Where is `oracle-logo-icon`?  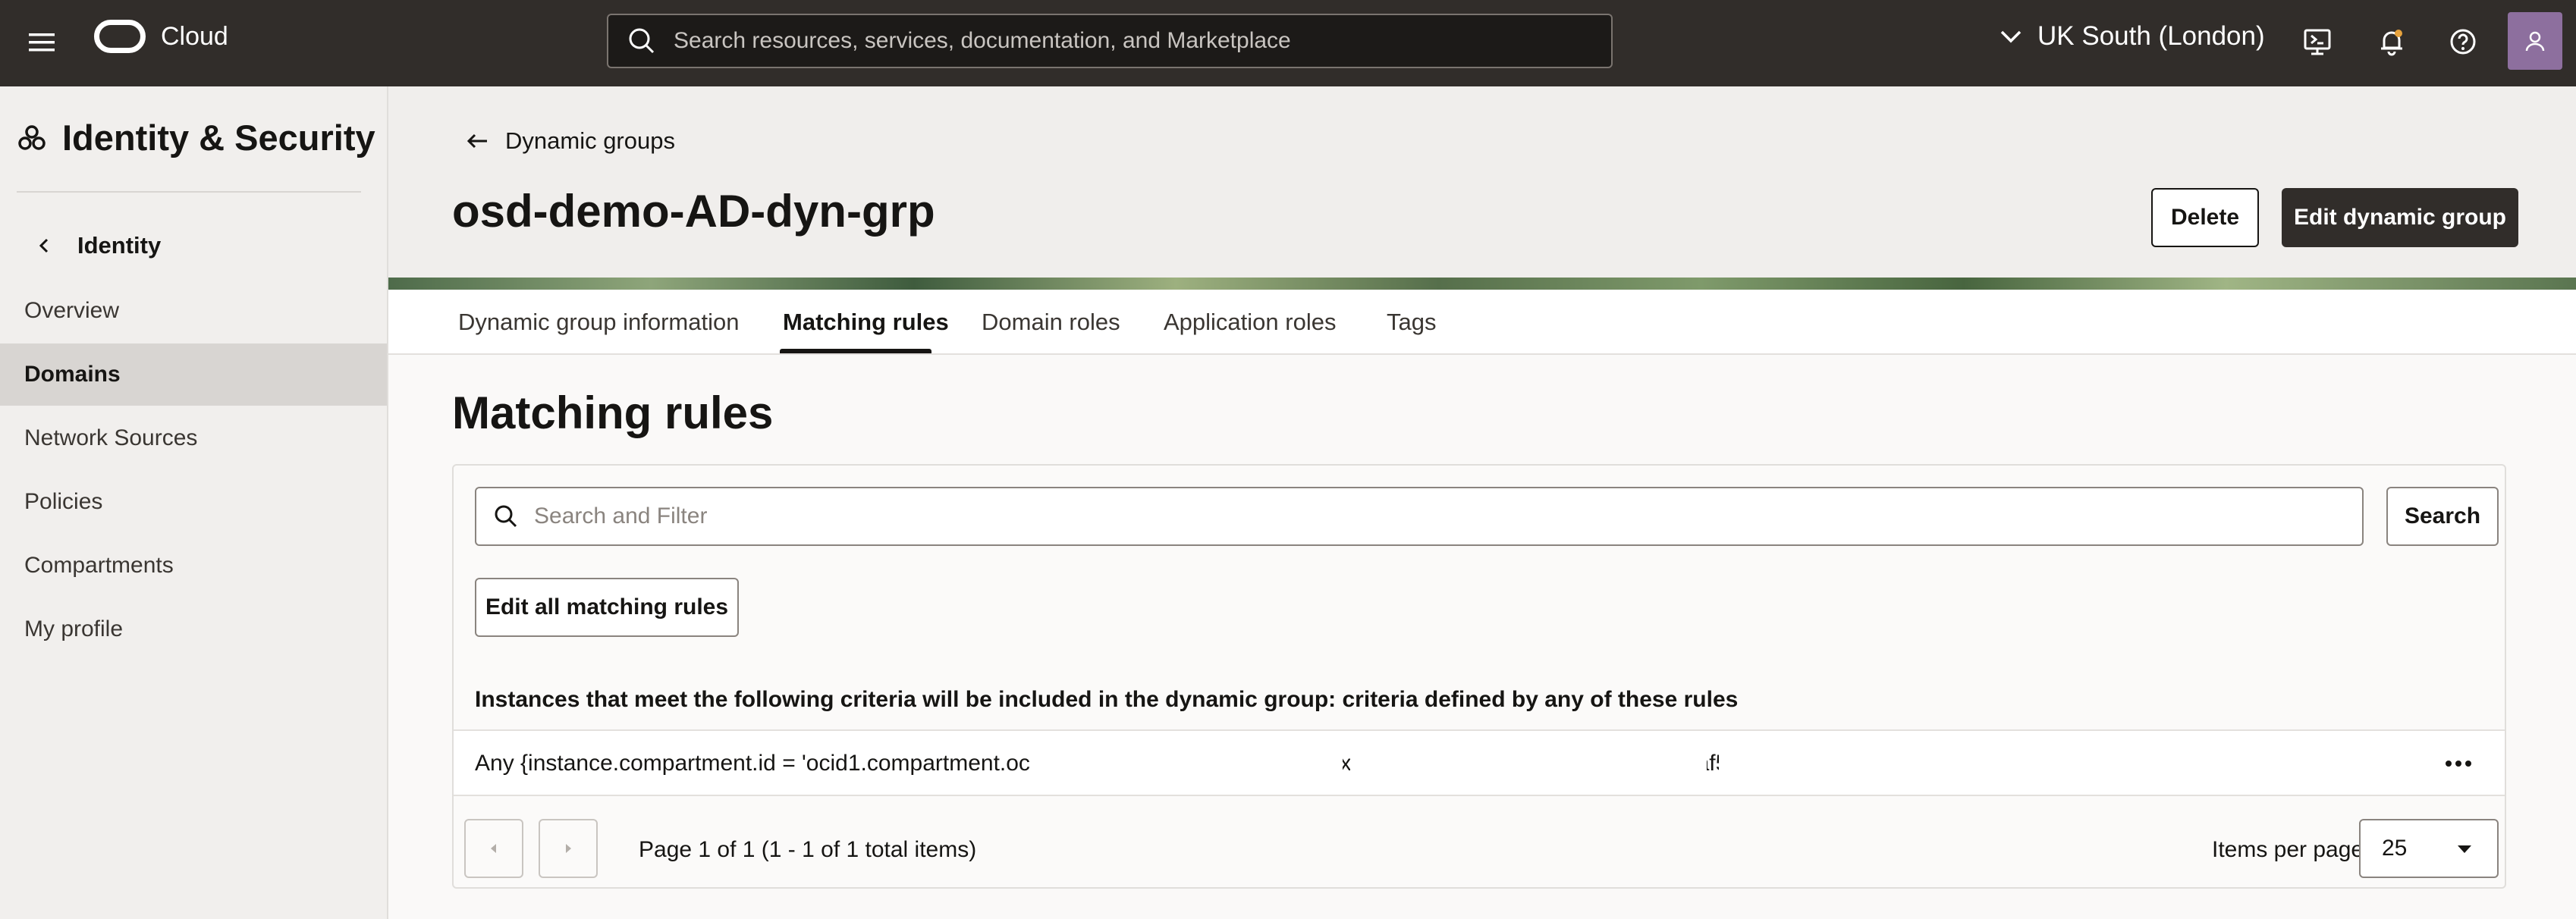 oracle-logo-icon is located at coordinates (120, 36).